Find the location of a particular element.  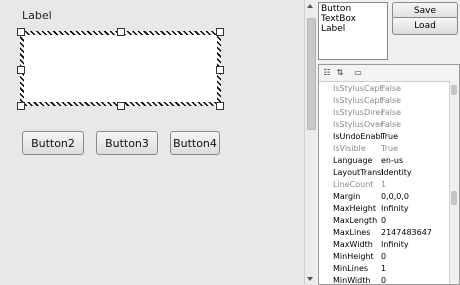

property-name: IsStylusOver is located at coordinates (358, 124).